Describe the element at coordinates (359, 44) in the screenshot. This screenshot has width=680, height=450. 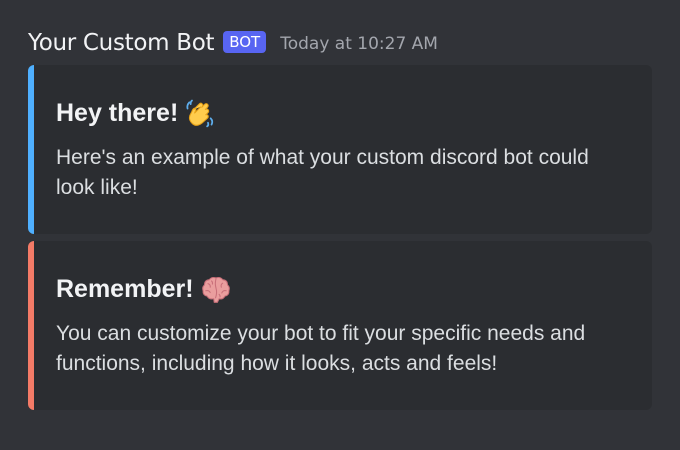
I see `message-timestamp: Today at 10:27 AM` at that location.